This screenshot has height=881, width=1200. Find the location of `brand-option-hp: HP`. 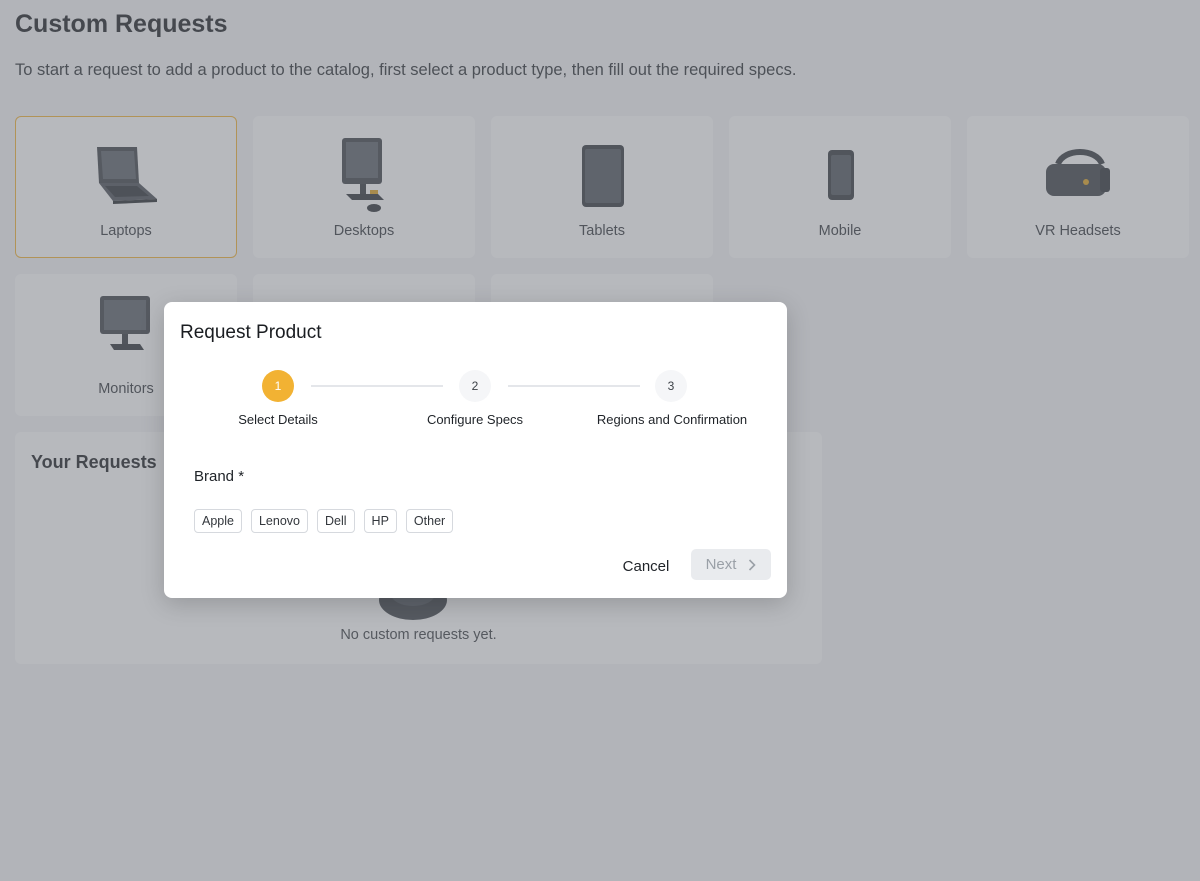

brand-option-hp: HP is located at coordinates (380, 521).